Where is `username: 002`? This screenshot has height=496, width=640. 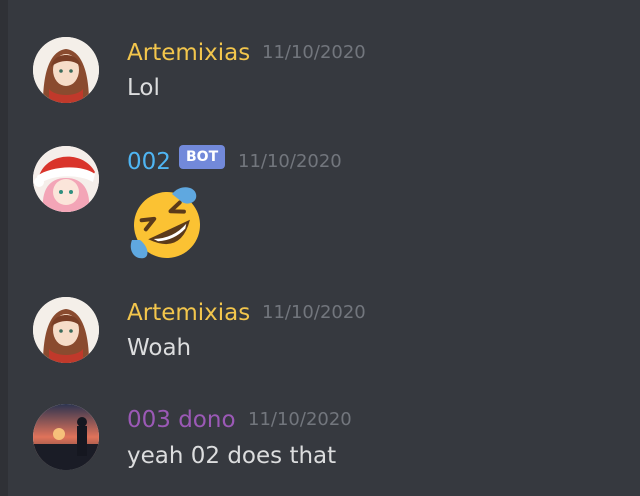
username: 002 is located at coordinates (149, 162).